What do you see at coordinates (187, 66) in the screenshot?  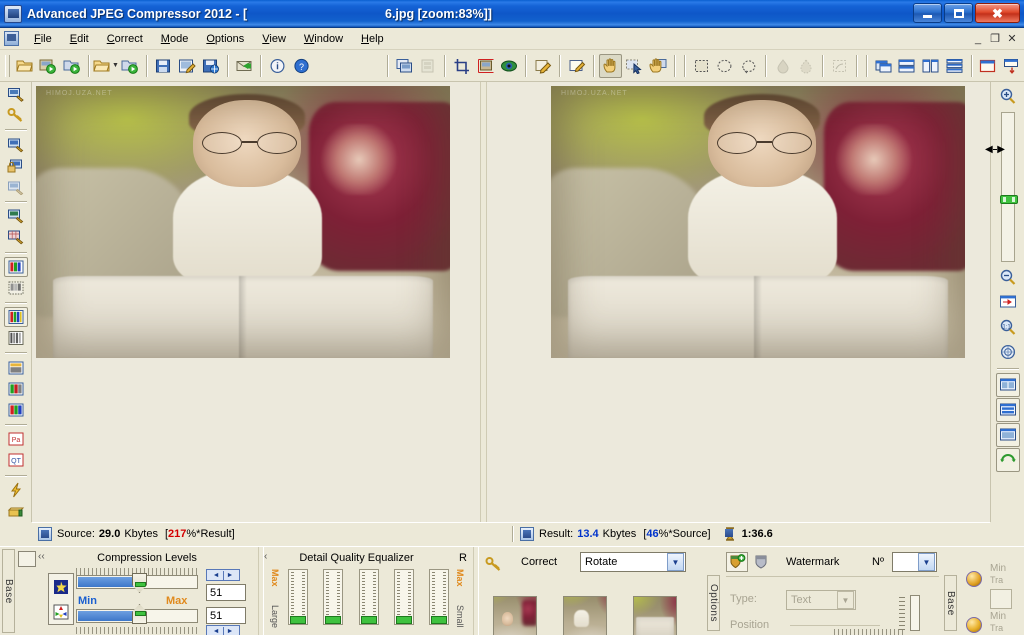 I see `save-as-icon` at bounding box center [187, 66].